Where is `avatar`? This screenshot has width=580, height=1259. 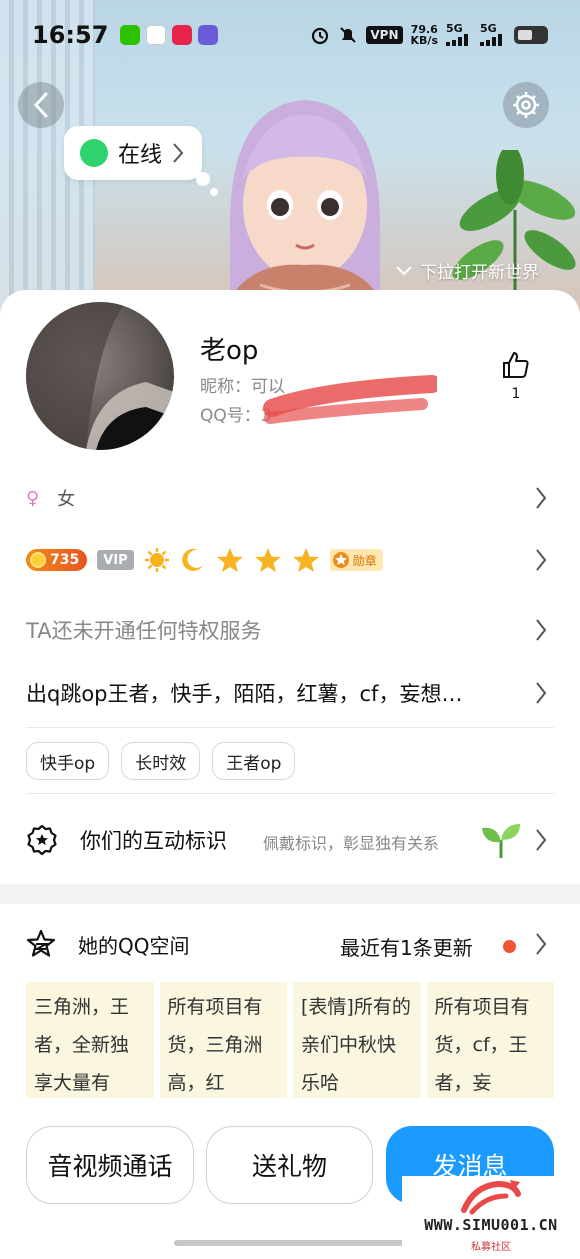
avatar is located at coordinates (100, 376).